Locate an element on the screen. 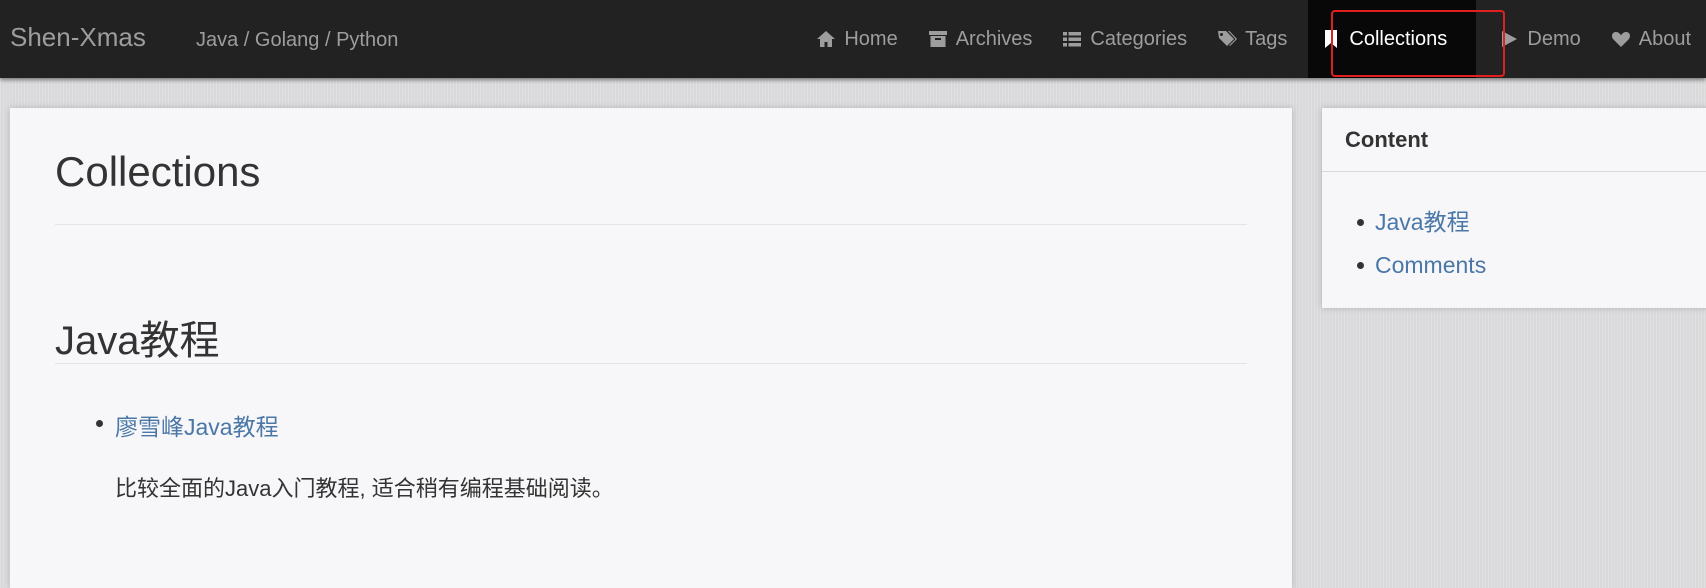 This screenshot has width=1706, height=588. nav-item-home: Home is located at coordinates (856, 39).